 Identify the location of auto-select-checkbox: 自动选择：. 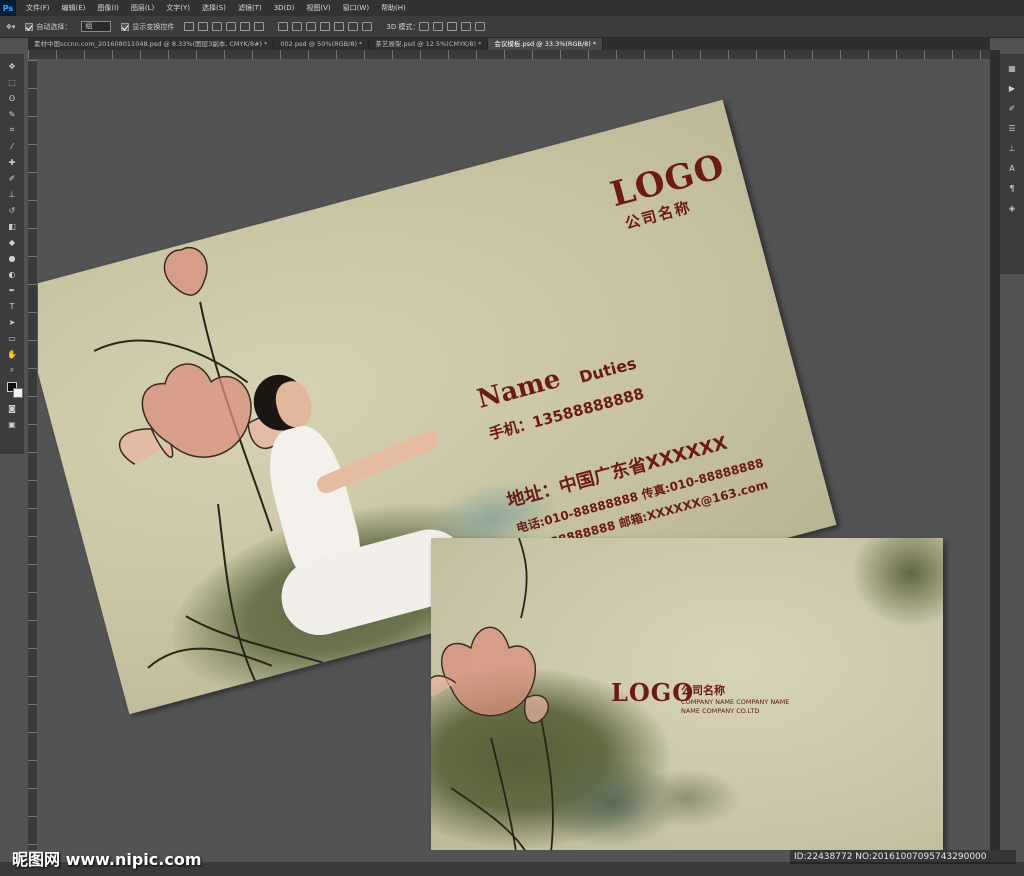
(48, 27).